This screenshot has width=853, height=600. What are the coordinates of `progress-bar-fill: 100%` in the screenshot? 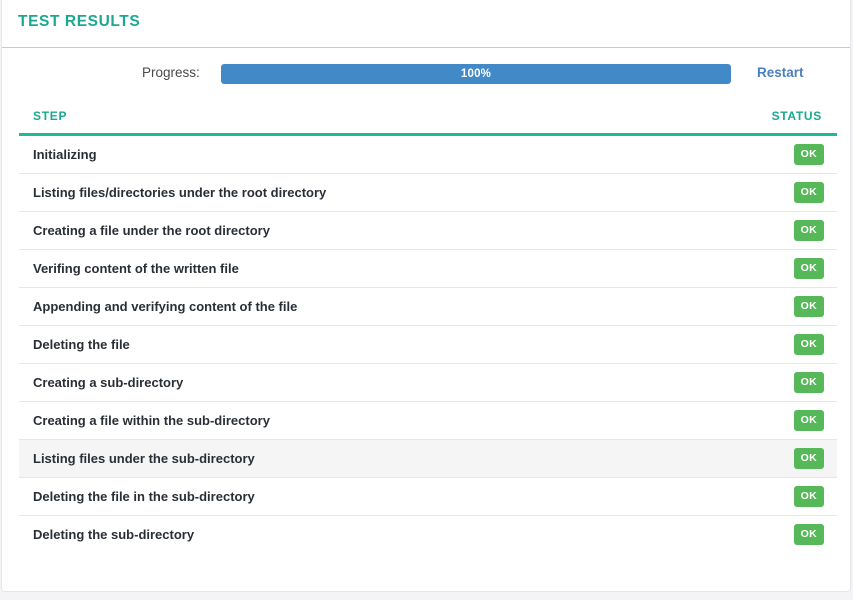 It's located at (476, 74).